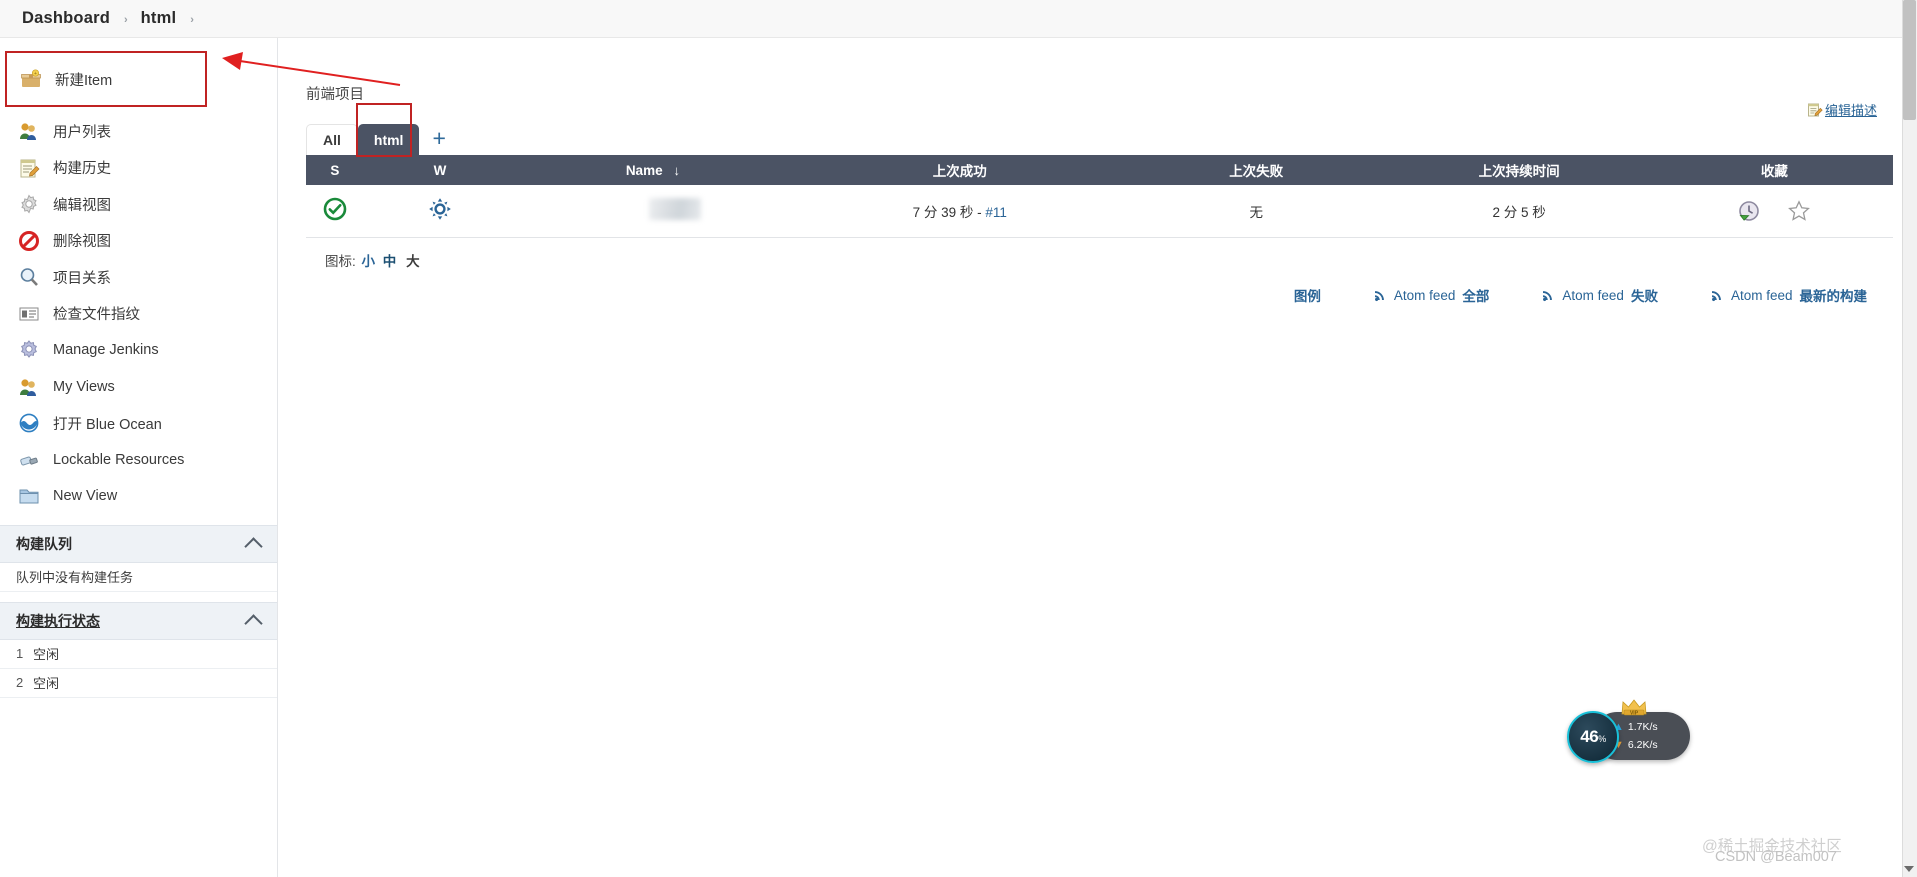 Image resolution: width=1917 pixels, height=877 pixels. I want to click on sidebar-item-check-fingerprint: 检查文件指纹, so click(138, 314).